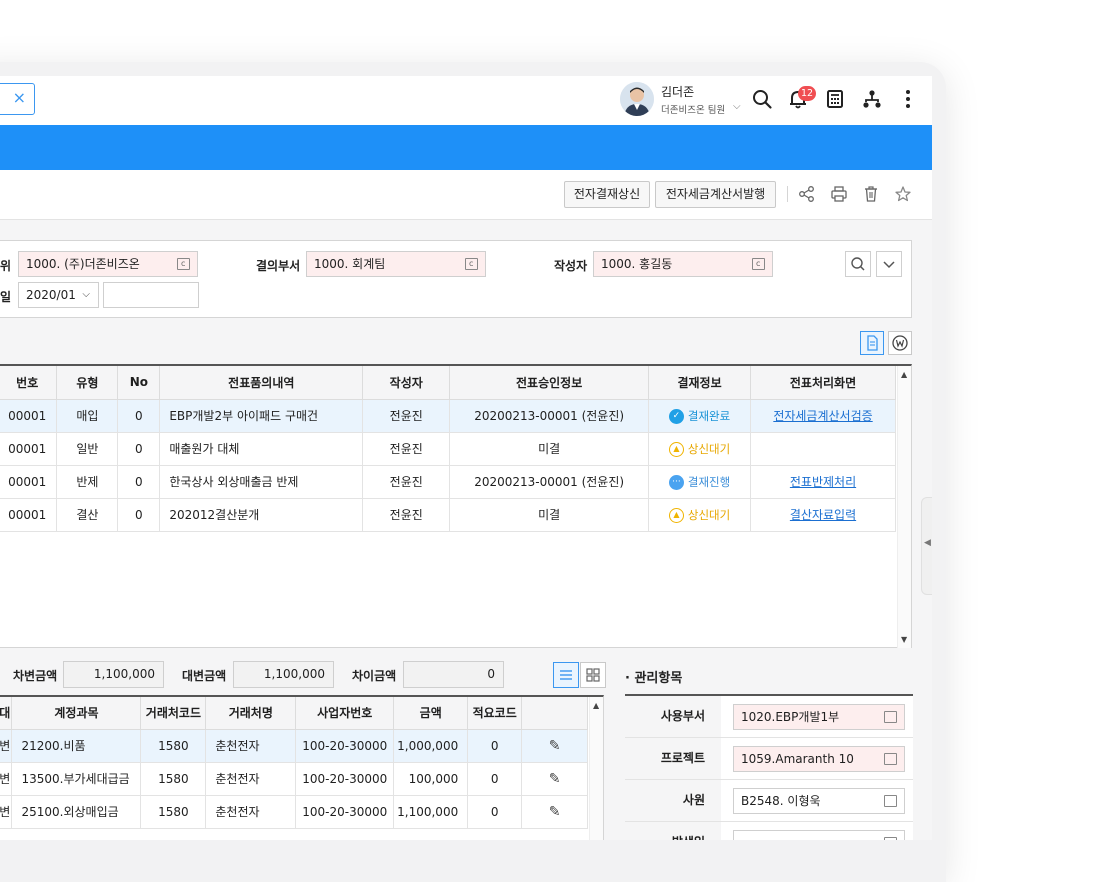 The image size is (1100, 882). What do you see at coordinates (819, 717) in the screenshot?
I see `use-dept-field: 1020.EBP개발1부` at bounding box center [819, 717].